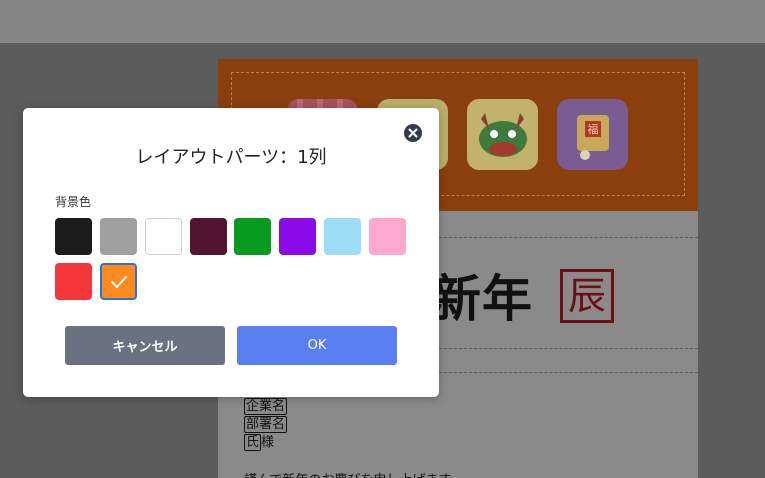 The image size is (765, 478). Describe the element at coordinates (118, 236) in the screenshot. I see `color-swatch-gray` at that location.